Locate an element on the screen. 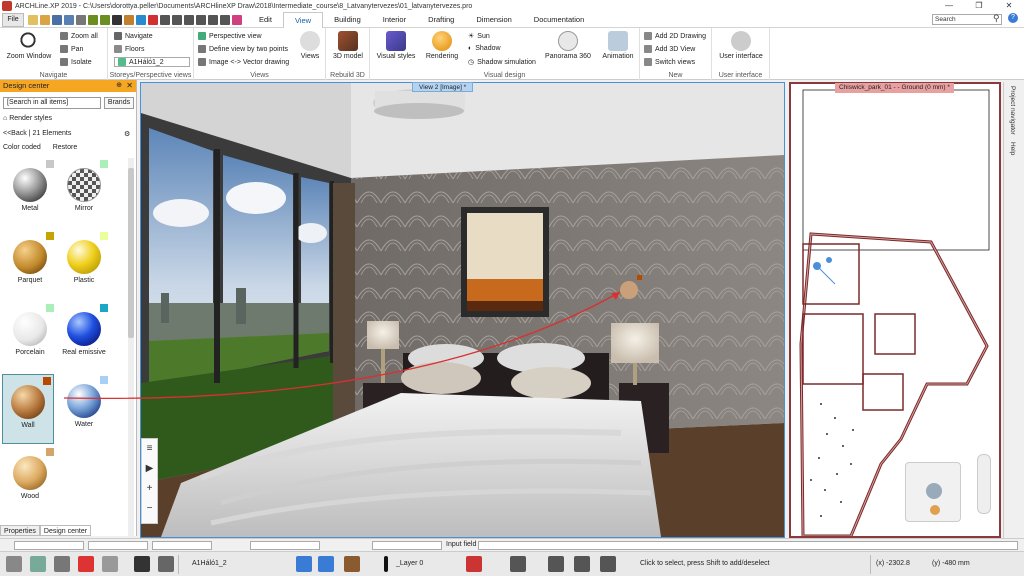  add-2d-drawing-button: Add 2D Drawing is located at coordinates (675, 36).